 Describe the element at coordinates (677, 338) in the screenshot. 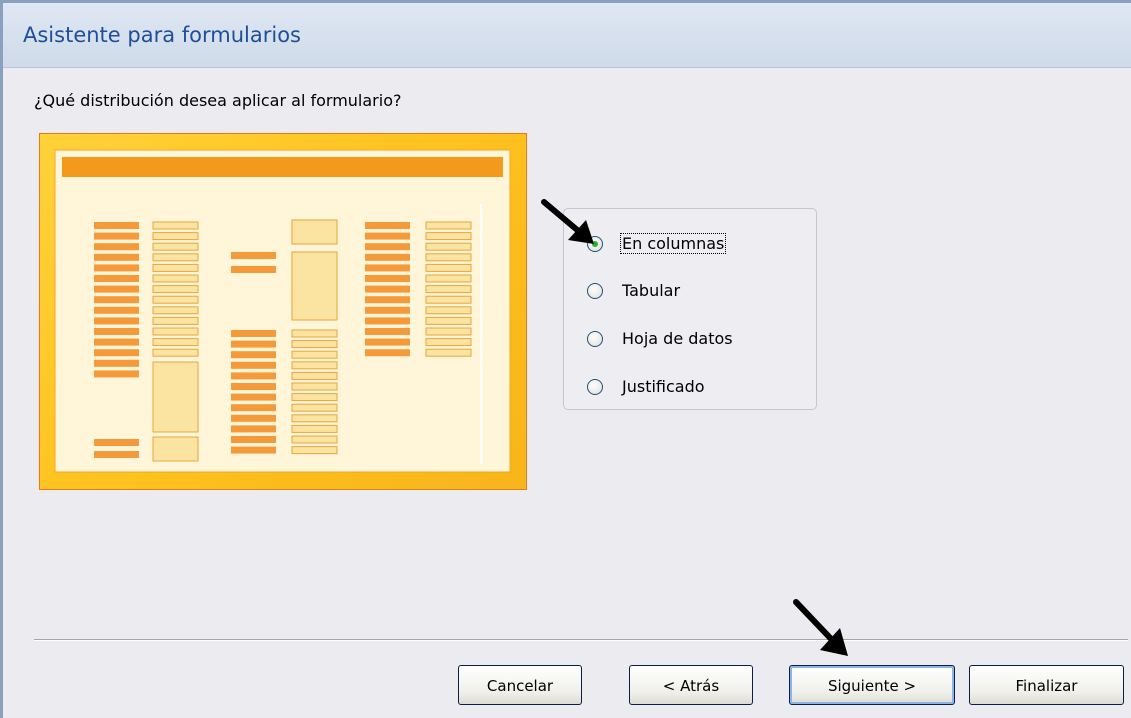

I see `option-label: Hoja de datos` at that location.